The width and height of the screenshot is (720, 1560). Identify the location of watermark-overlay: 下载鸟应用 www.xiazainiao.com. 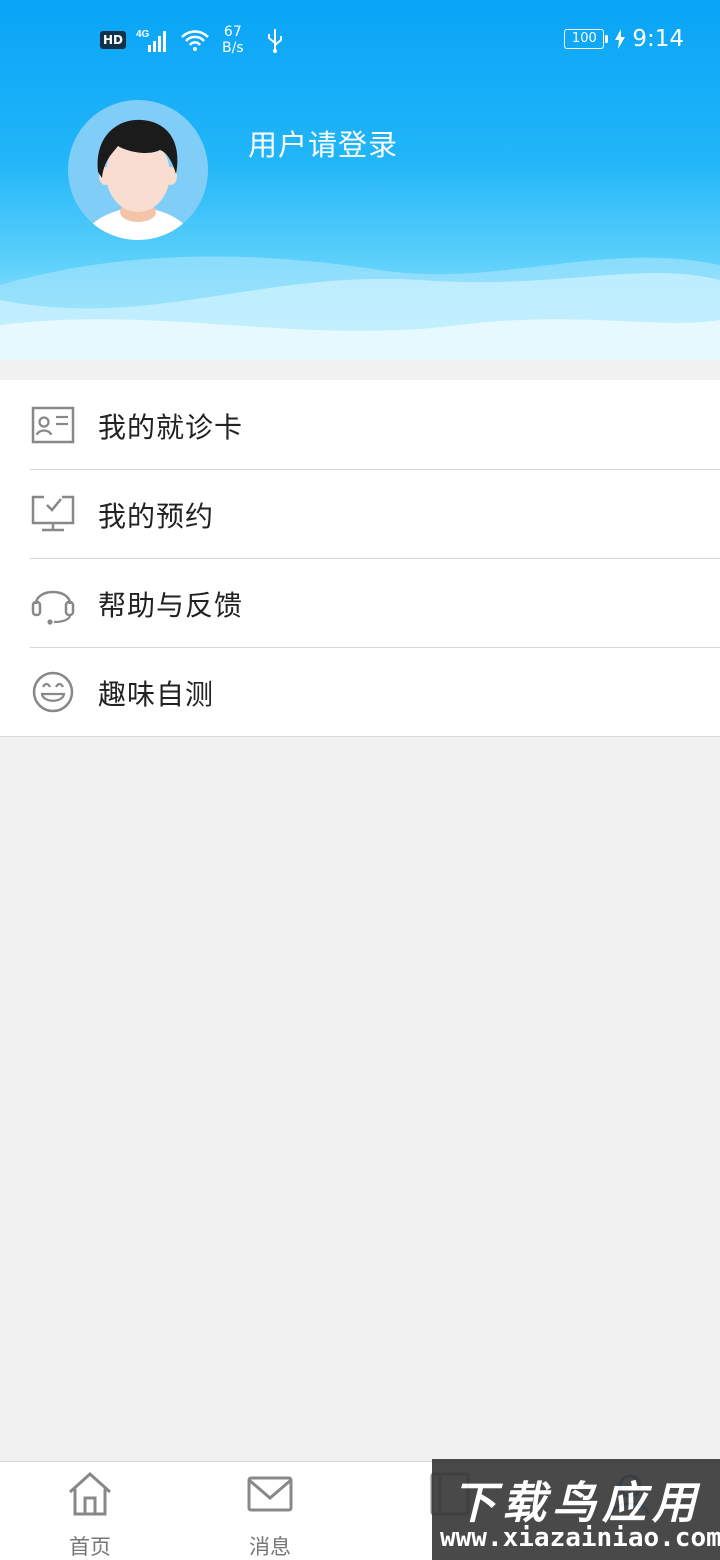
(576, 1509).